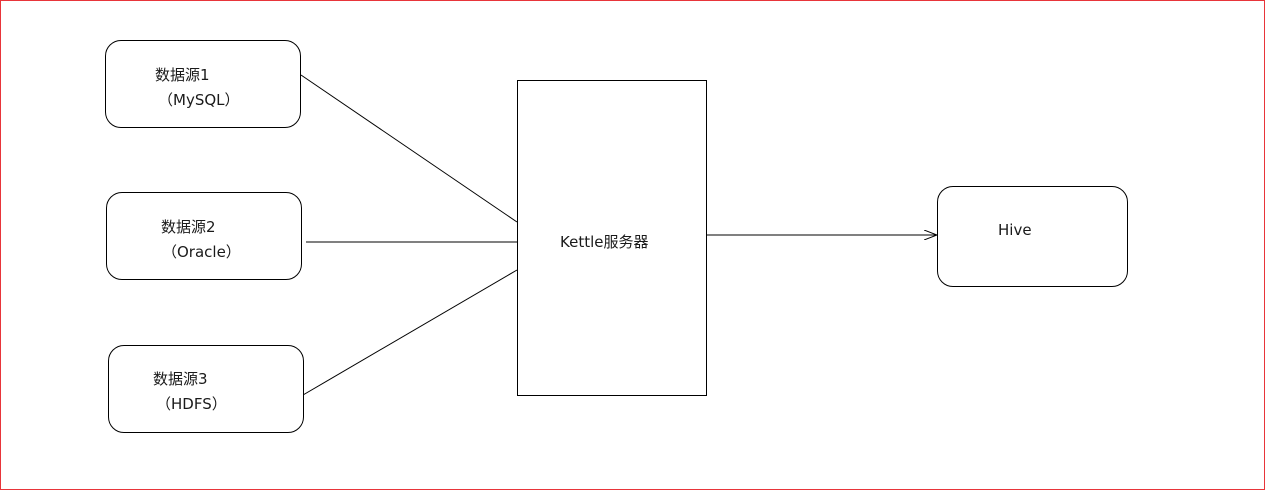  What do you see at coordinates (182, 75) in the screenshot?
I see `data-source-1-name: 数据源1` at bounding box center [182, 75].